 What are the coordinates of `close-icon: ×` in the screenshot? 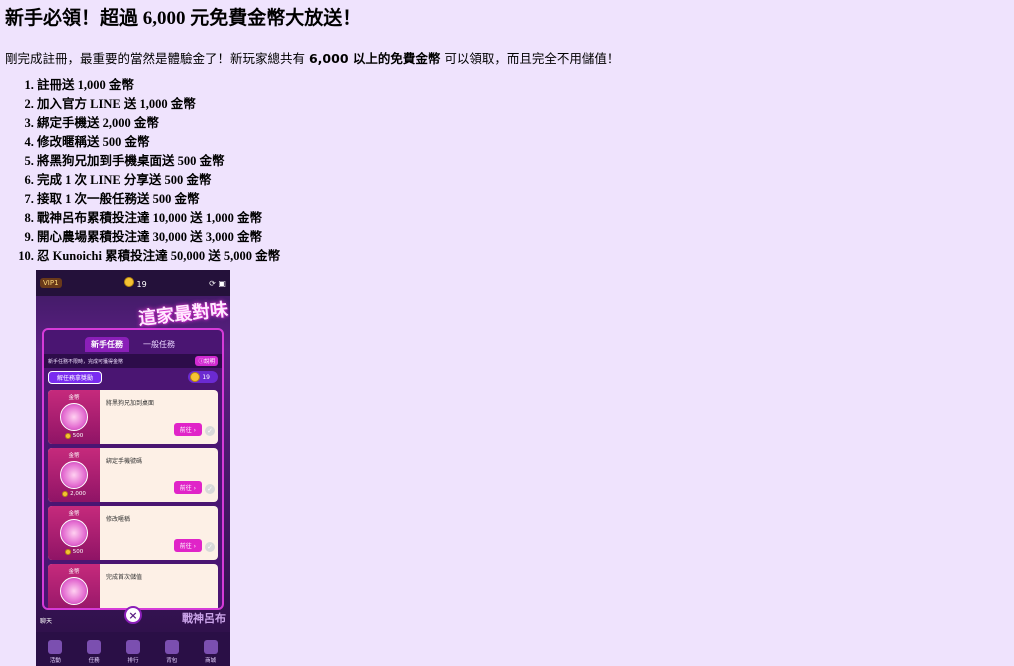 It's located at (133, 615).